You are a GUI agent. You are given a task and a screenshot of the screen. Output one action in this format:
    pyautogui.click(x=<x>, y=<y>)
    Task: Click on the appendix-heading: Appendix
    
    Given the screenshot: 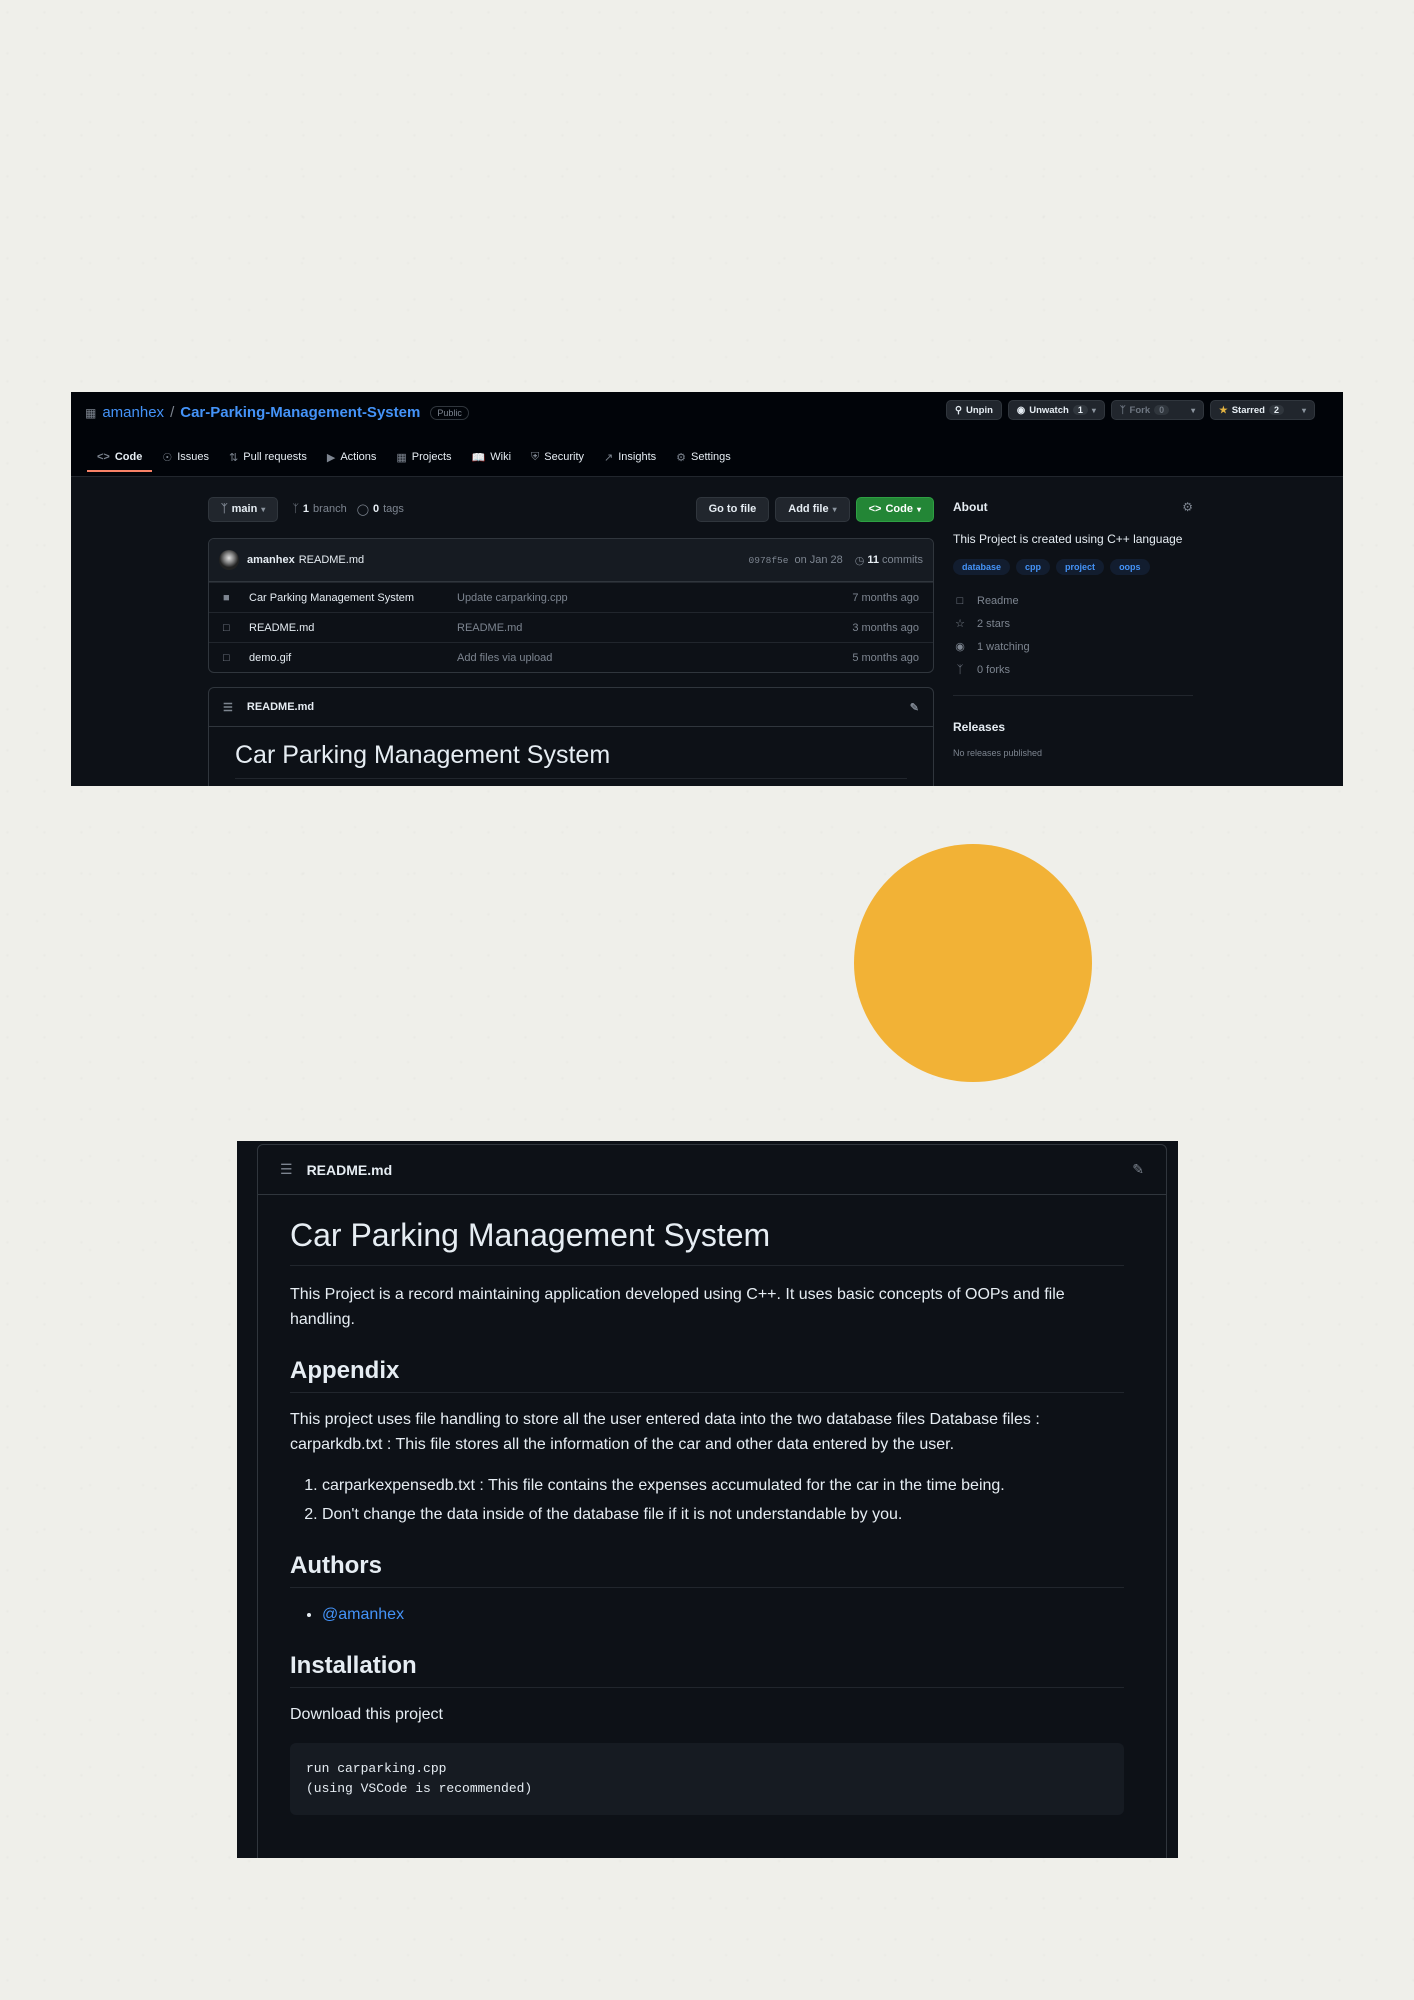 What is the action you would take?
    pyautogui.click(x=707, y=1374)
    